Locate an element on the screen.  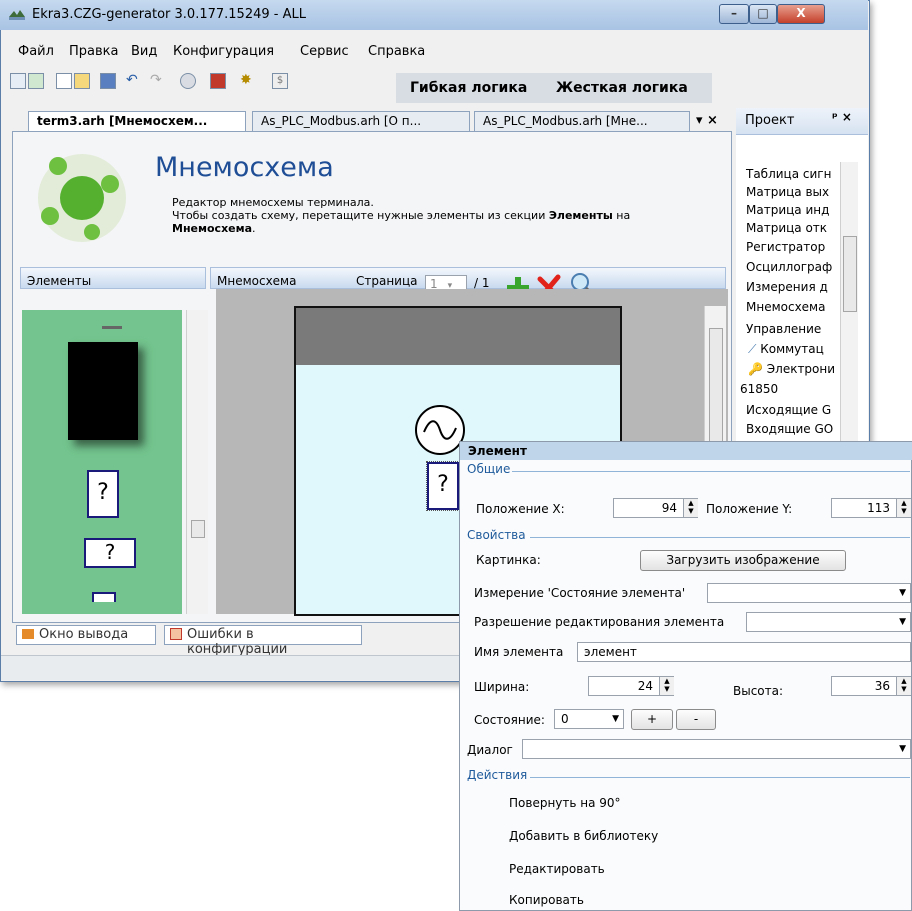
desc-bold-elements: Элементы is located at coordinates (580, 215).